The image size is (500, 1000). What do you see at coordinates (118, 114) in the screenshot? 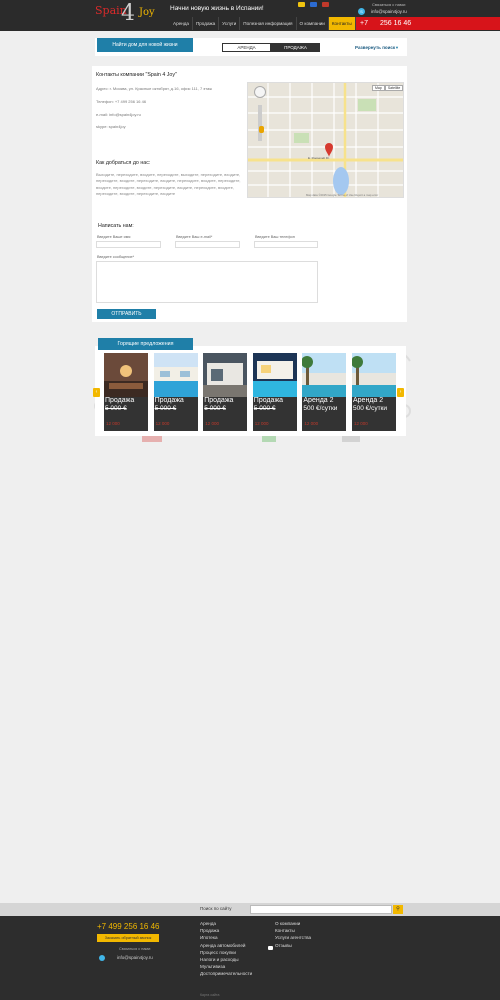
I see `contact-email: e-mail: info@spain4joy.ru` at bounding box center [118, 114].